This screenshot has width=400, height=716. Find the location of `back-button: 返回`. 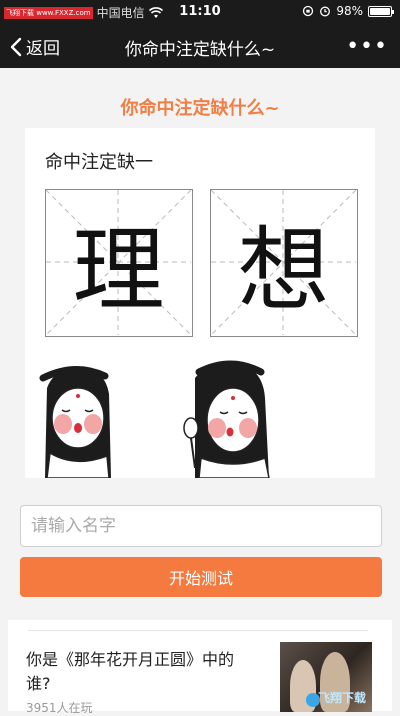

back-button: 返回 is located at coordinates (35, 46).